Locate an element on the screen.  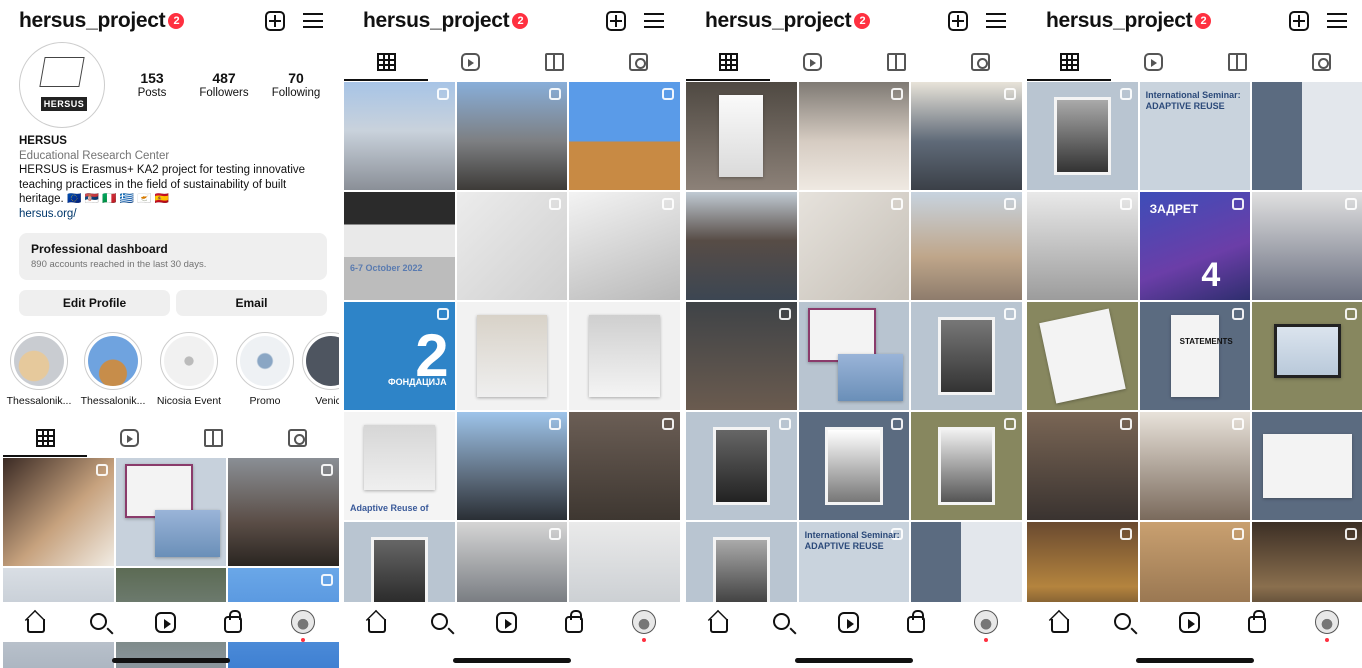
highlight-item: Promo is located at coordinates (265, 369).